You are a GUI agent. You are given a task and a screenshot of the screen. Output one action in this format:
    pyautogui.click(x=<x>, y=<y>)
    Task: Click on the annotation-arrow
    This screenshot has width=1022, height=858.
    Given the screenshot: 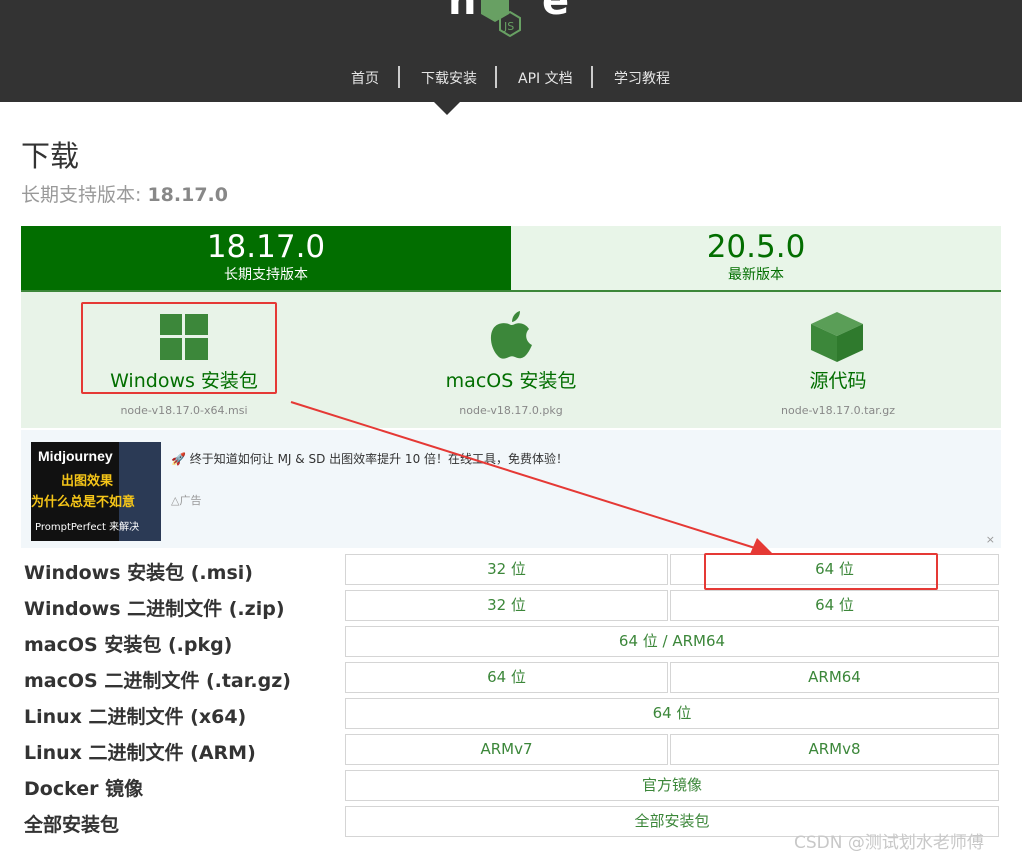 What is the action you would take?
    pyautogui.click(x=531, y=477)
    